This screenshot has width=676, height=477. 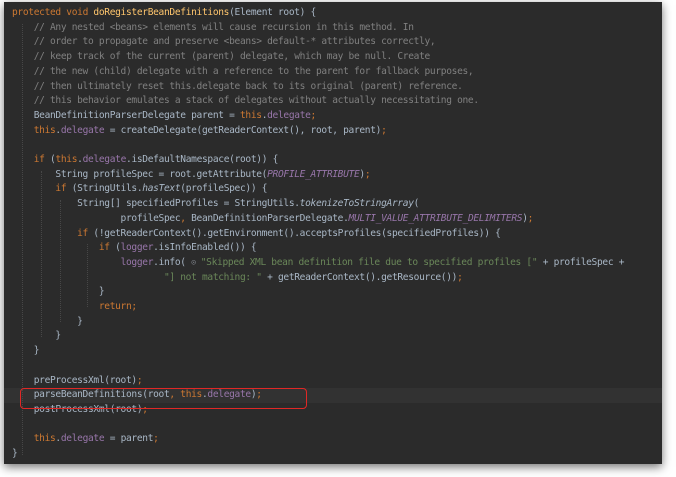 What do you see at coordinates (80, 12) in the screenshot?
I see `code-token: void` at bounding box center [80, 12].